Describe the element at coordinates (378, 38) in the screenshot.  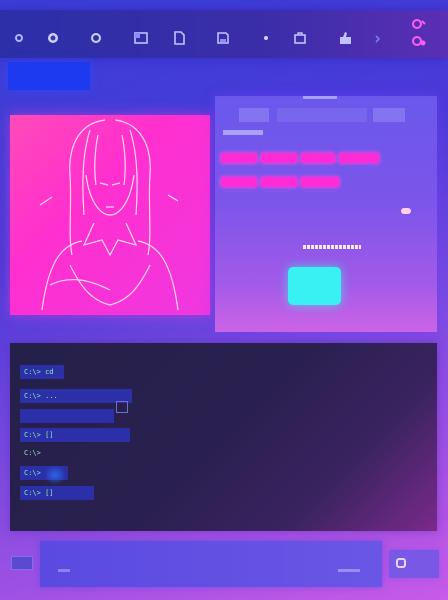
I see `chevron-icon` at that location.